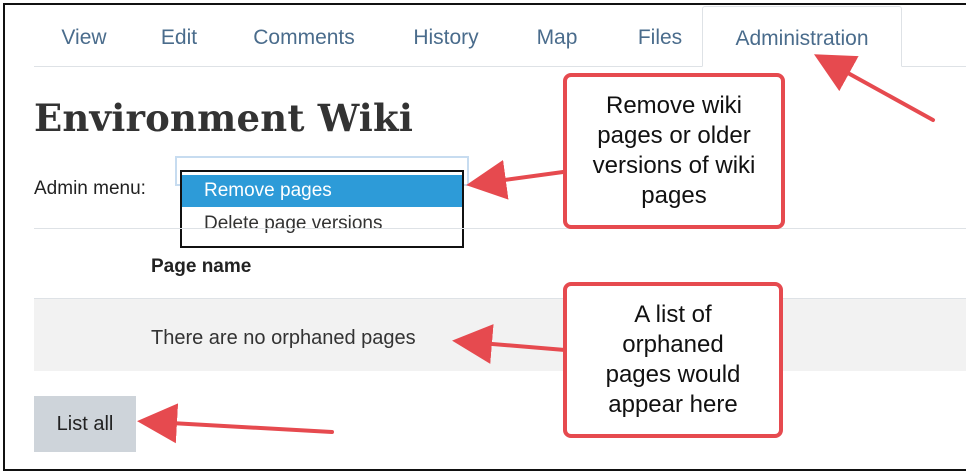 Image resolution: width=966 pixels, height=474 pixels. What do you see at coordinates (446, 36) in the screenshot?
I see `tab-history: History` at bounding box center [446, 36].